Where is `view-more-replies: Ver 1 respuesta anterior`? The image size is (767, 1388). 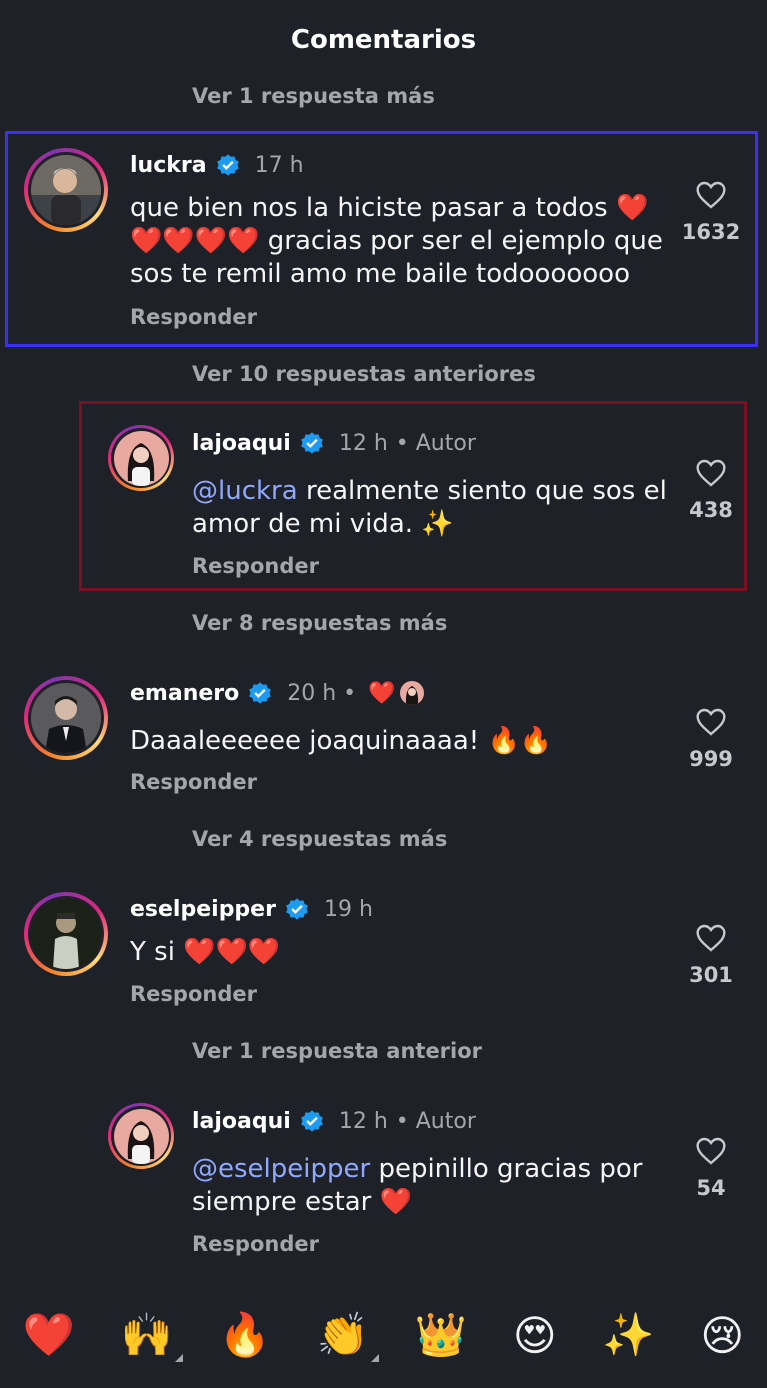
view-more-replies: Ver 1 respuesta anterior is located at coordinates (337, 1051).